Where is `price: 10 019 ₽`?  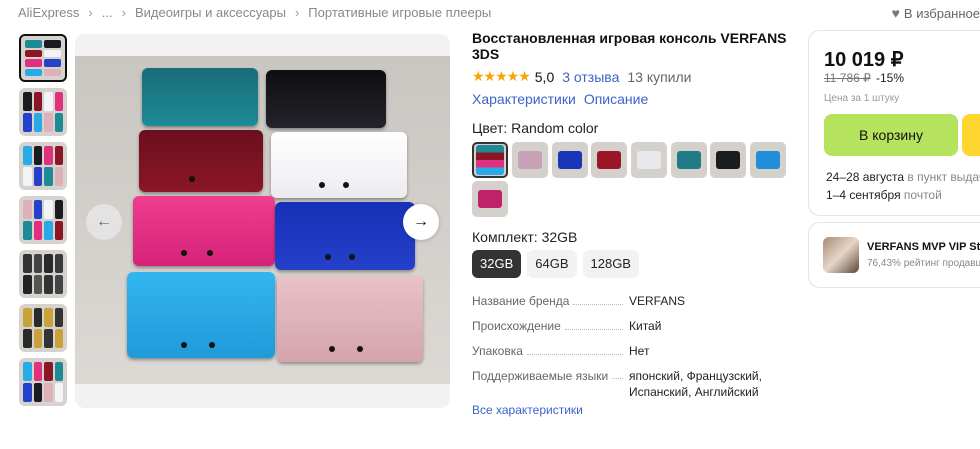
price: 10 019 ₽ is located at coordinates (864, 60).